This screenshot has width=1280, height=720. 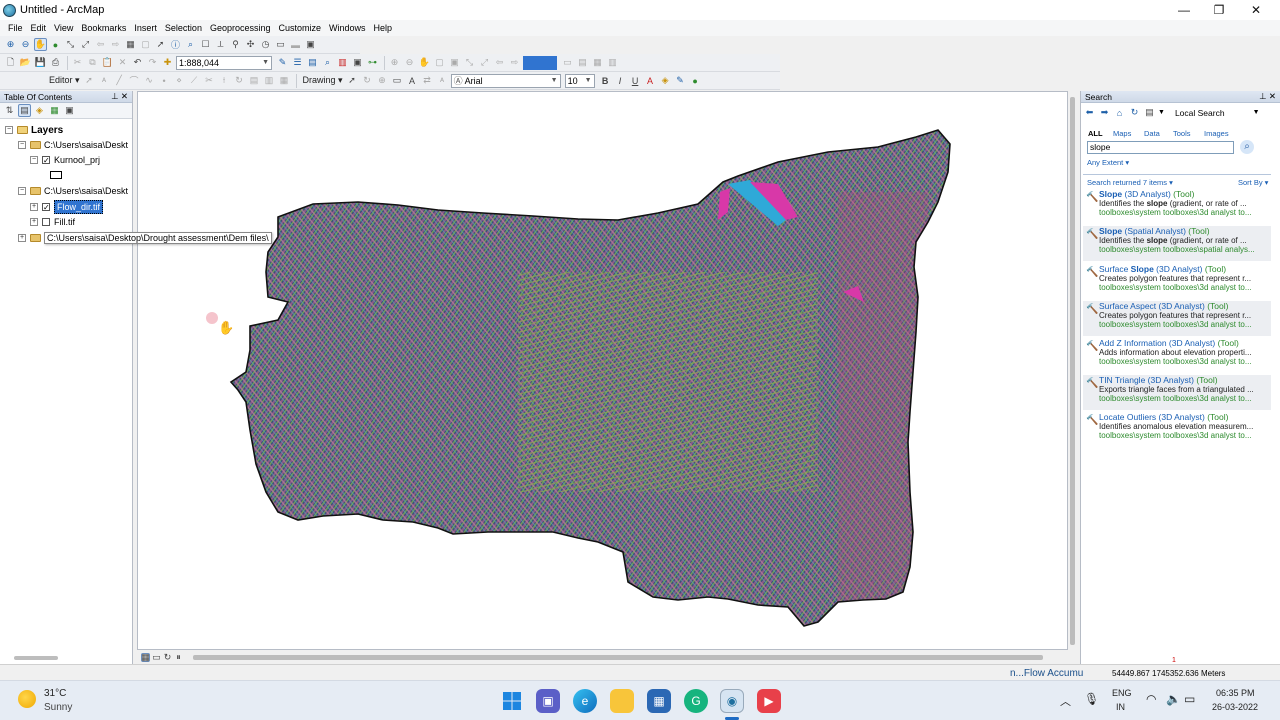 I want to click on list-by-drawing-order-icon: ⇅, so click(x=9, y=110).